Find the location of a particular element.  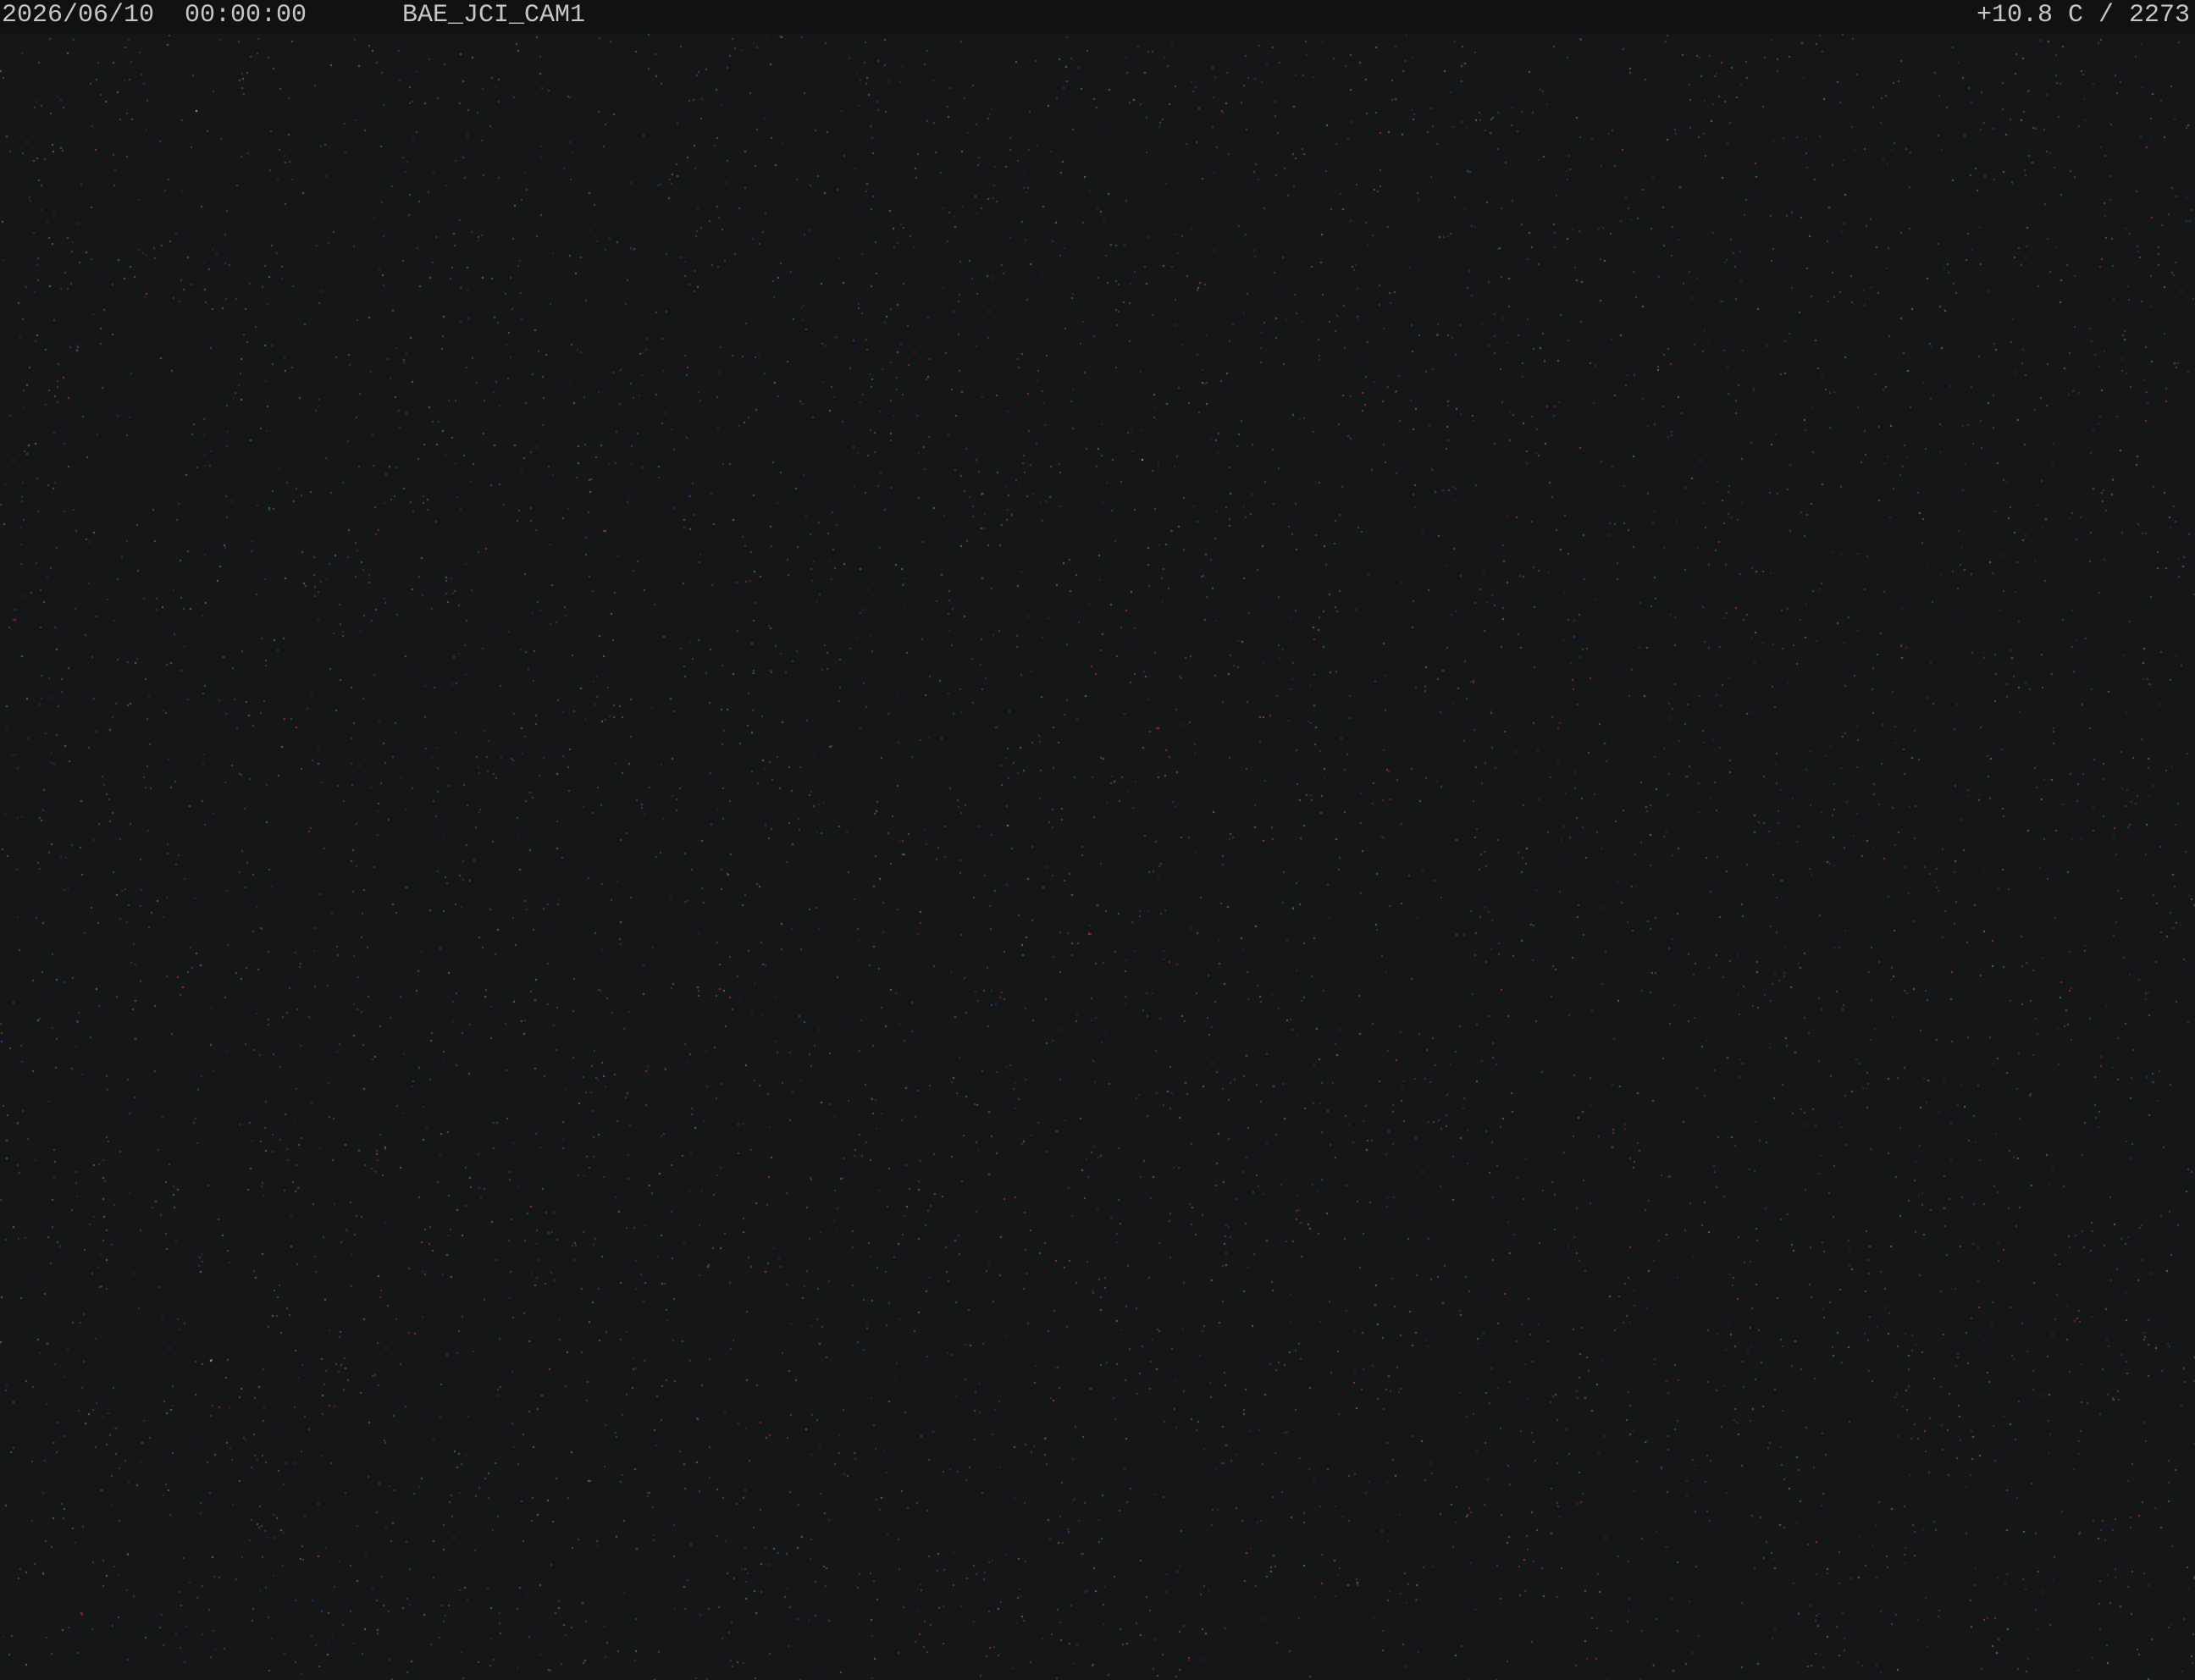

temperature-status-label: +10.8 C / 2273 is located at coordinates (2083, 15).